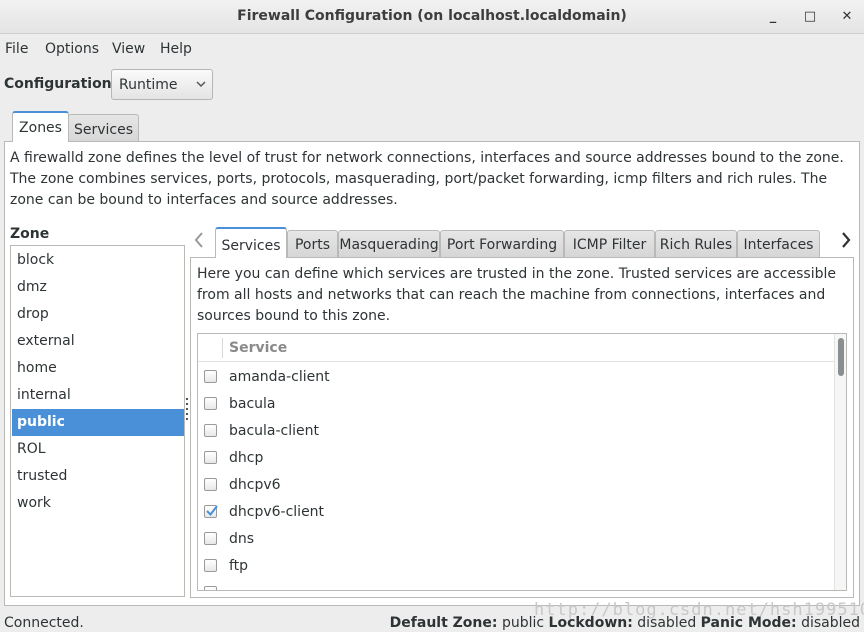 This screenshot has width=864, height=632. What do you see at coordinates (279, 377) in the screenshot?
I see `service-name: amanda-client` at bounding box center [279, 377].